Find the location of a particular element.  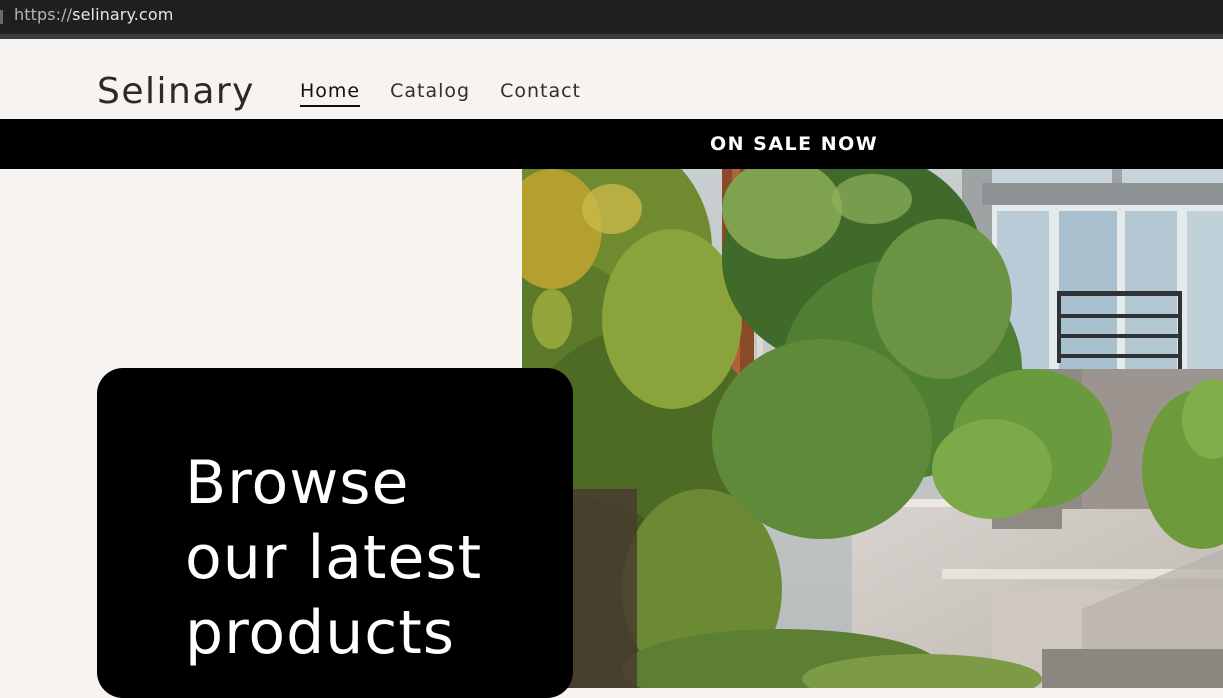

hero-title: Browse our latest products is located at coordinates (333, 558).